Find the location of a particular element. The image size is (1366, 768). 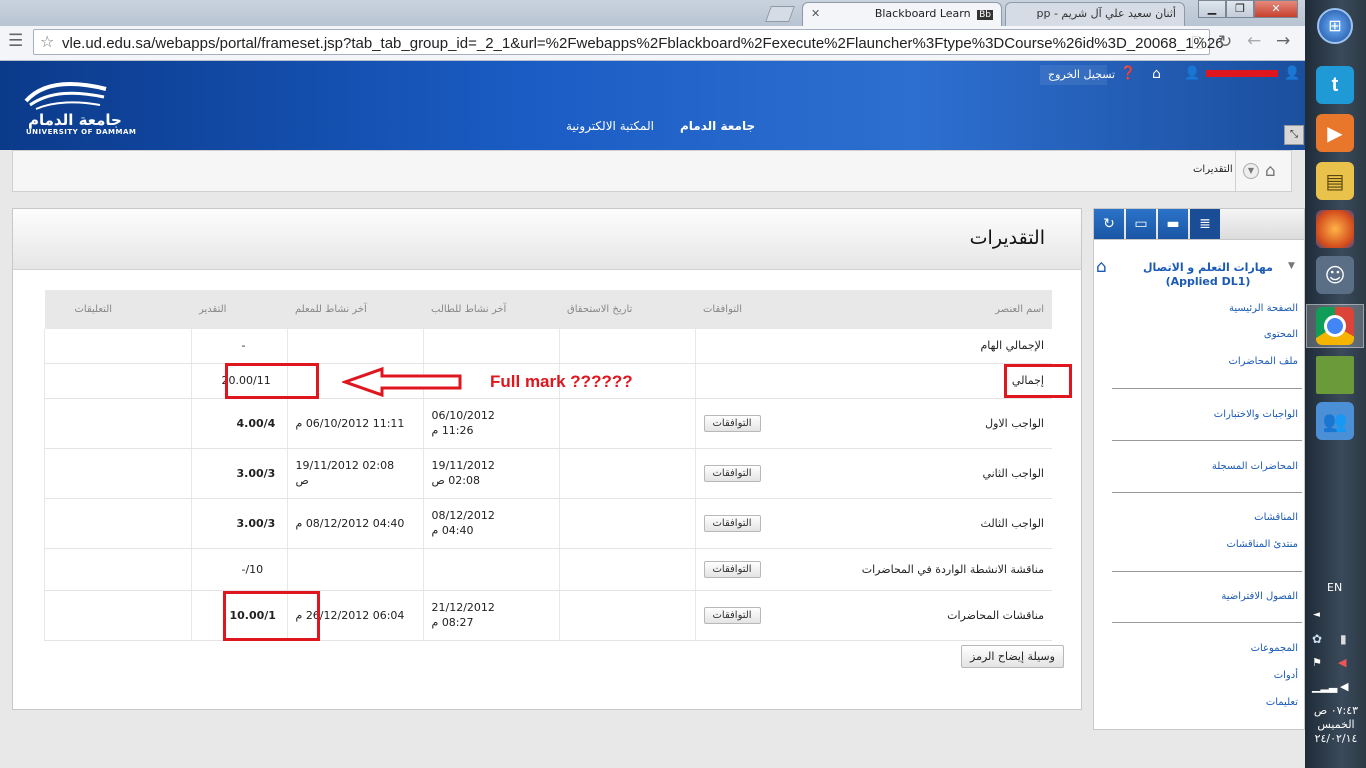

folder-icon: ▬ is located at coordinates (1173, 224).